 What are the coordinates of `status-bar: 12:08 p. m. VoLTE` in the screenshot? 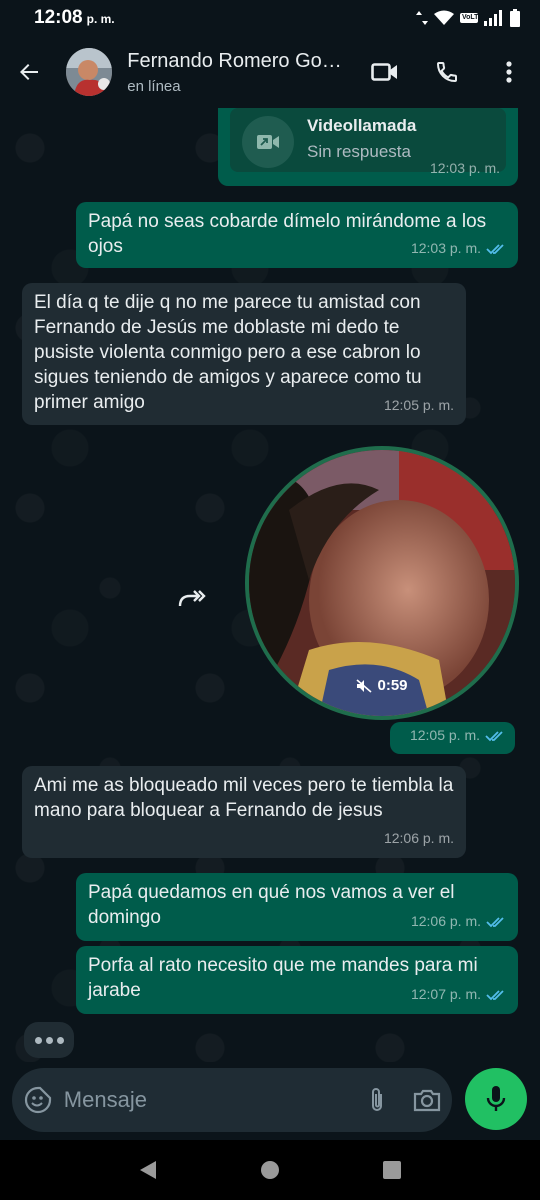 It's located at (270, 18).